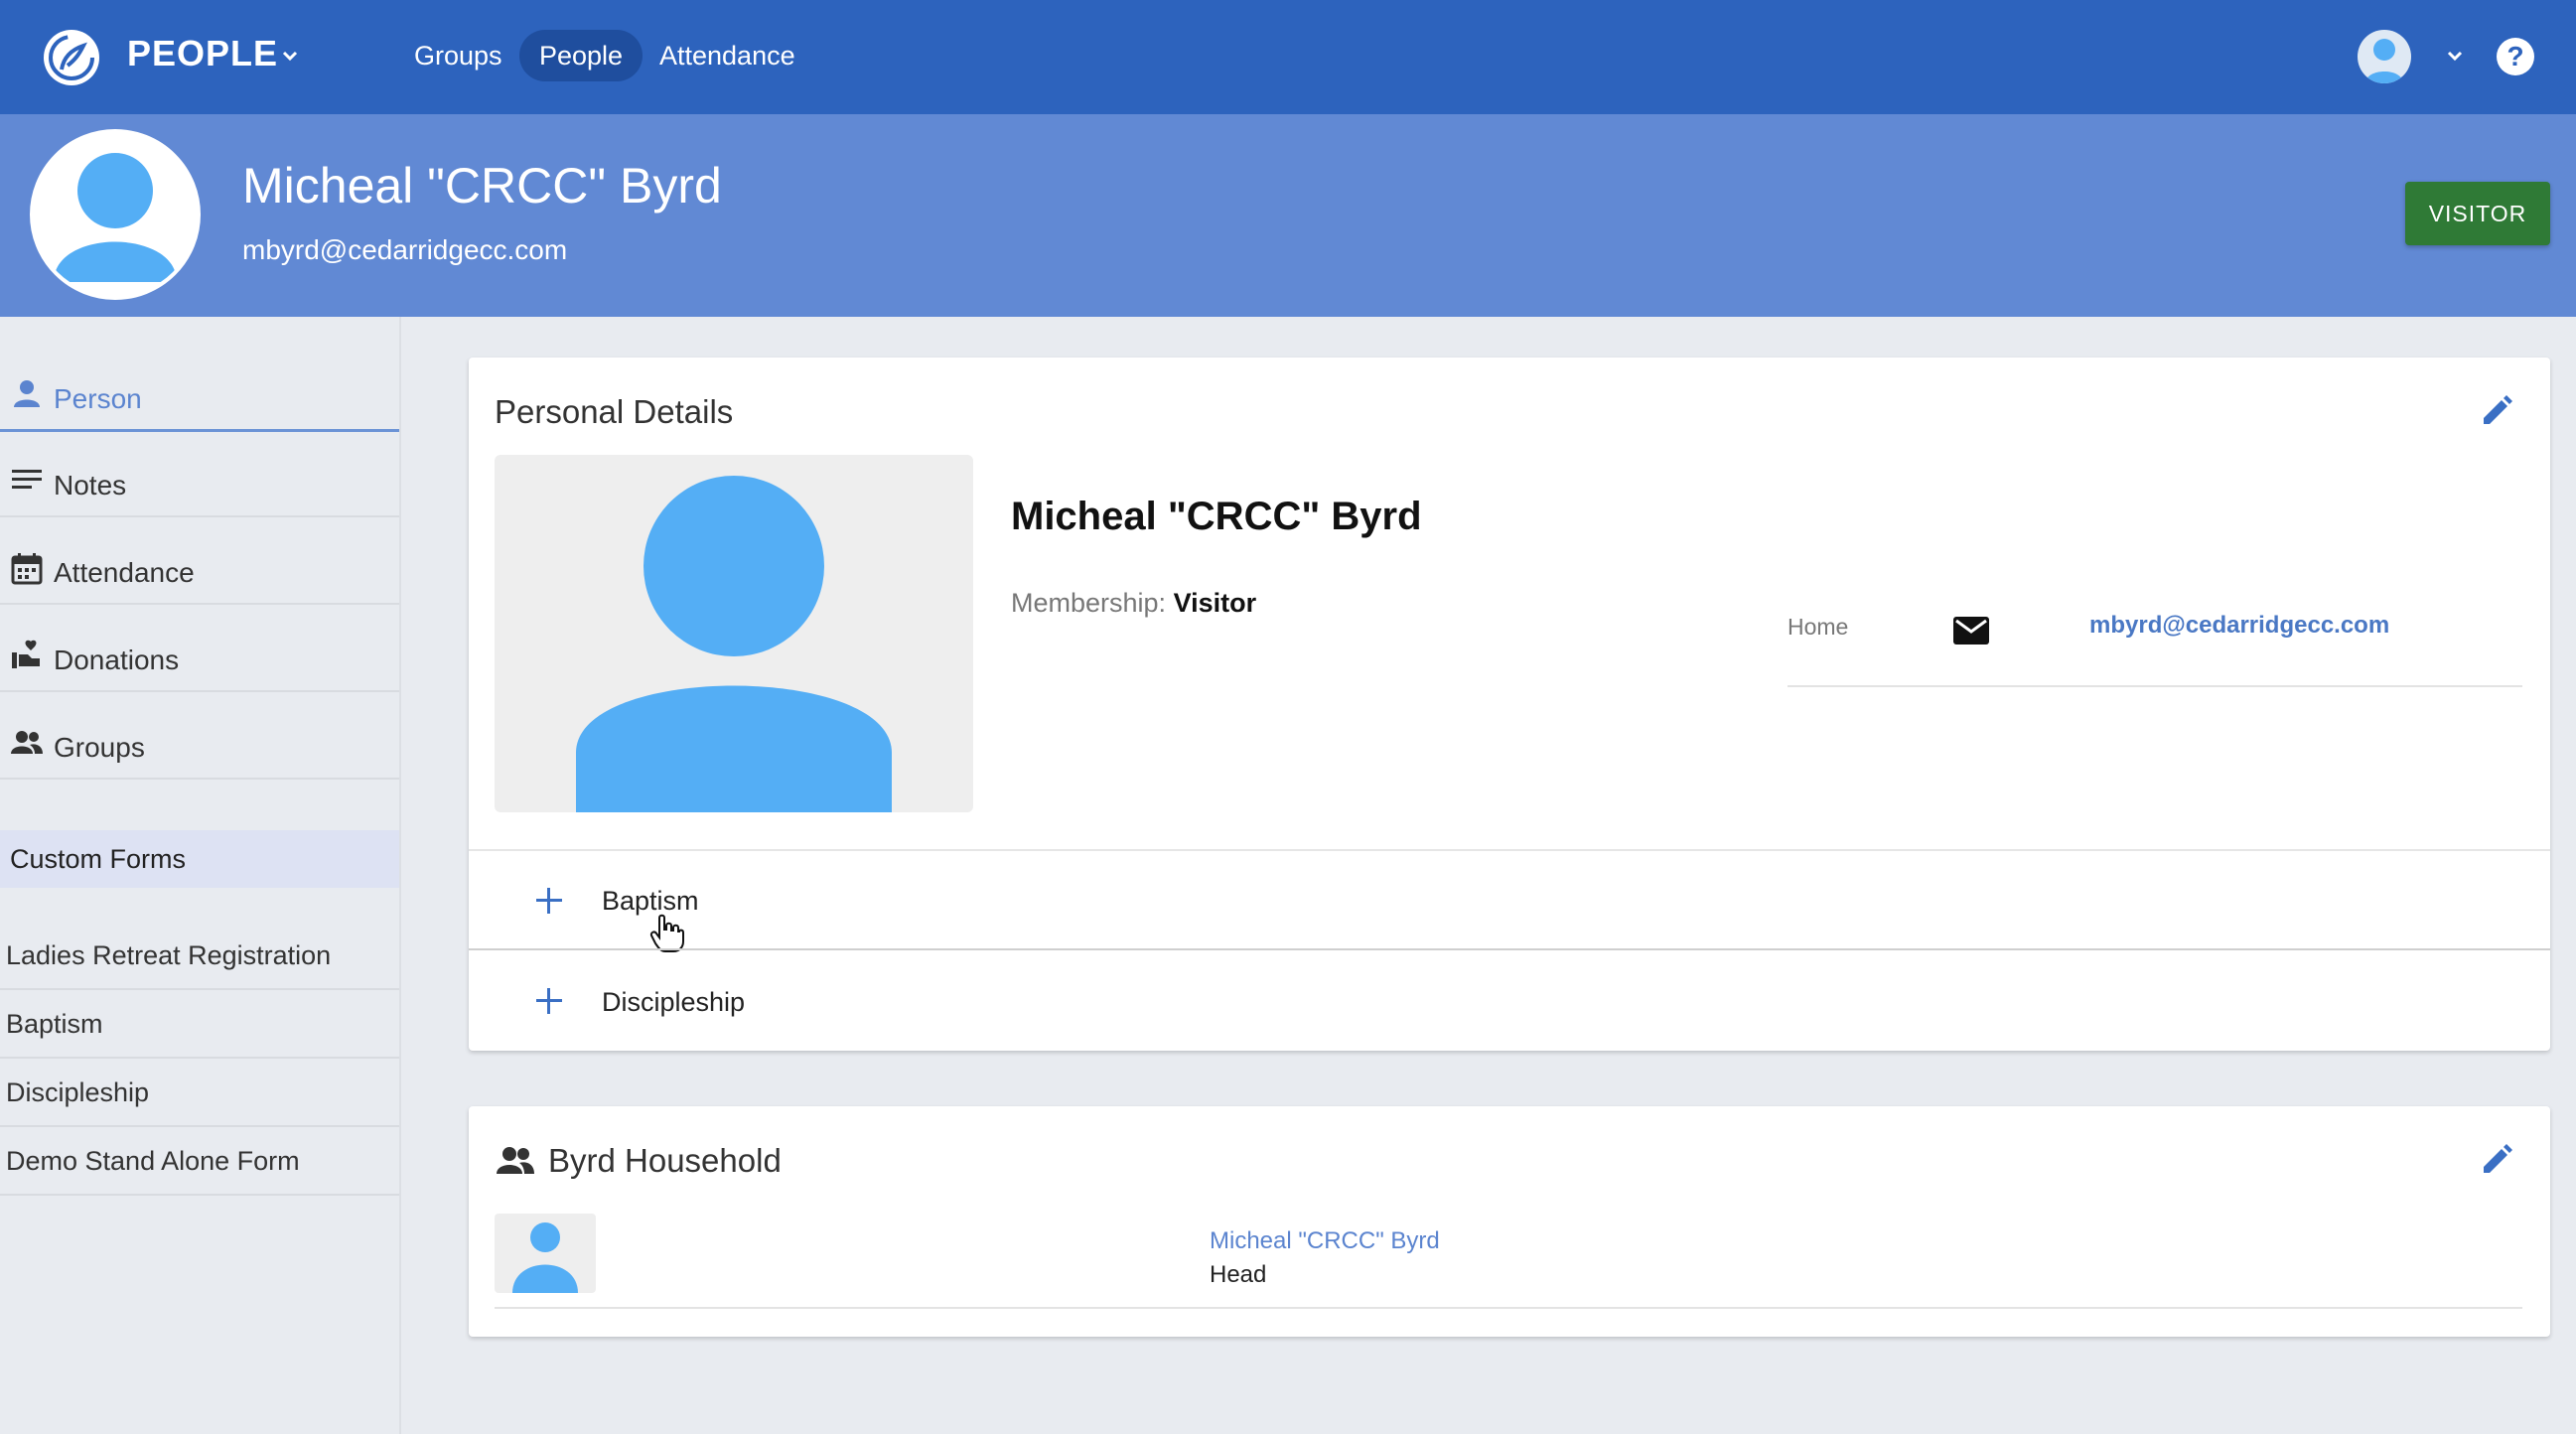 This screenshot has width=2576, height=1434. Describe the element at coordinates (727, 55) in the screenshot. I see `nav-tab-attendance: Attendance` at that location.